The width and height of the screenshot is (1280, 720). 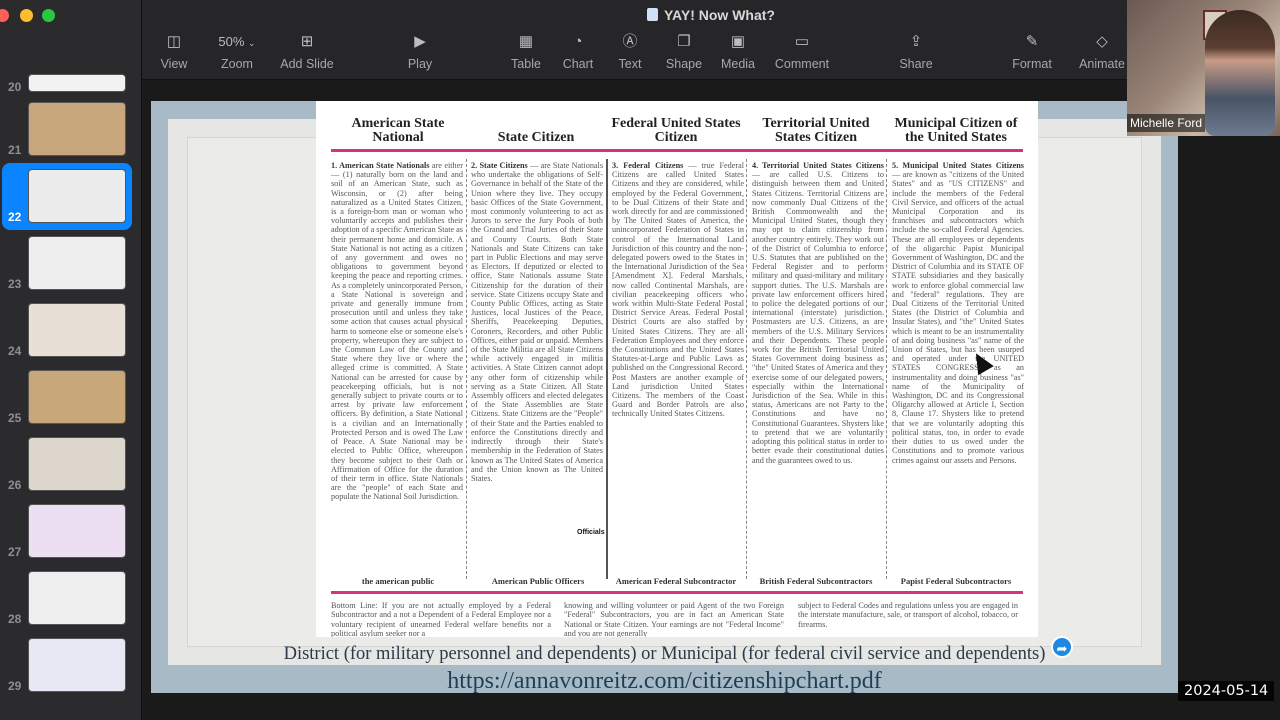 What do you see at coordinates (174, 64) in the screenshot?
I see `view-label: View` at bounding box center [174, 64].